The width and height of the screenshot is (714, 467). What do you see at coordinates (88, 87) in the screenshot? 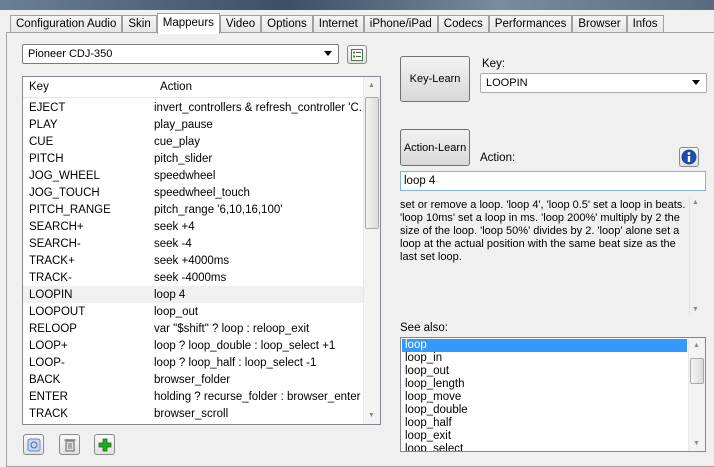
I see `column-header-key: Key` at bounding box center [88, 87].